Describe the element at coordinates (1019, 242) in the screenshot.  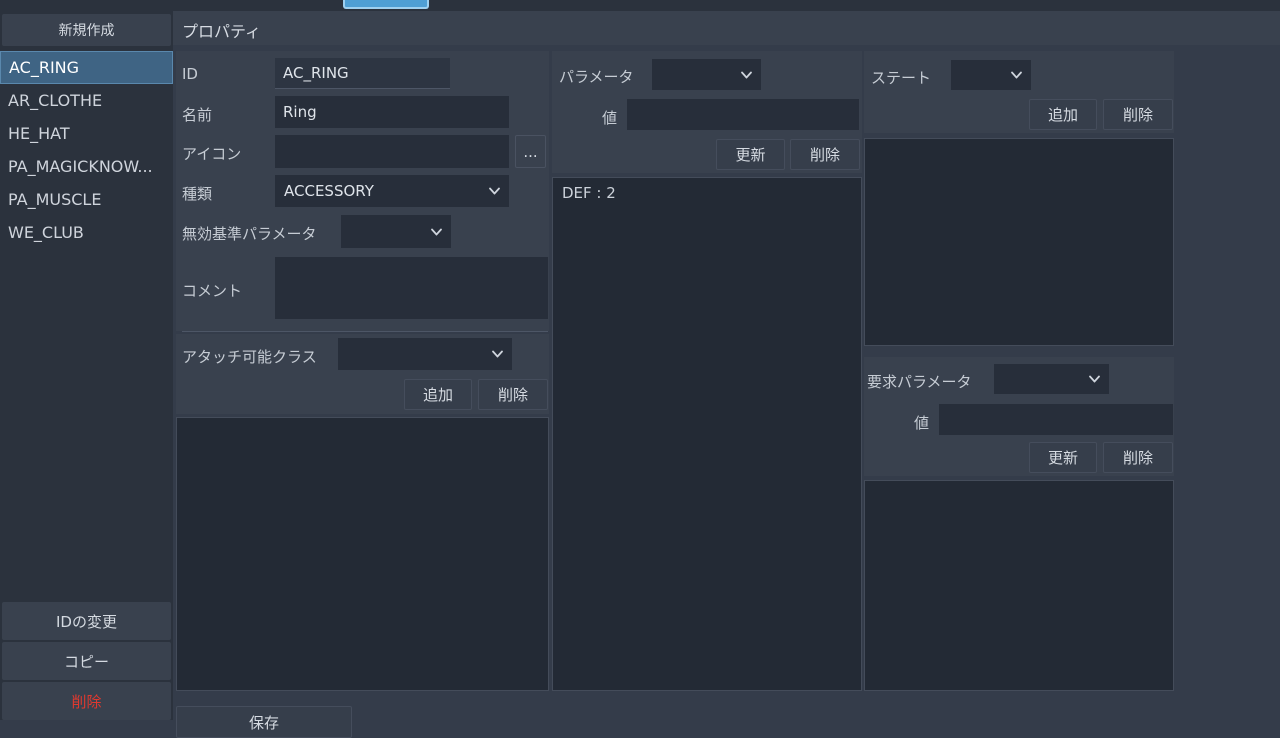
I see `state-list` at that location.